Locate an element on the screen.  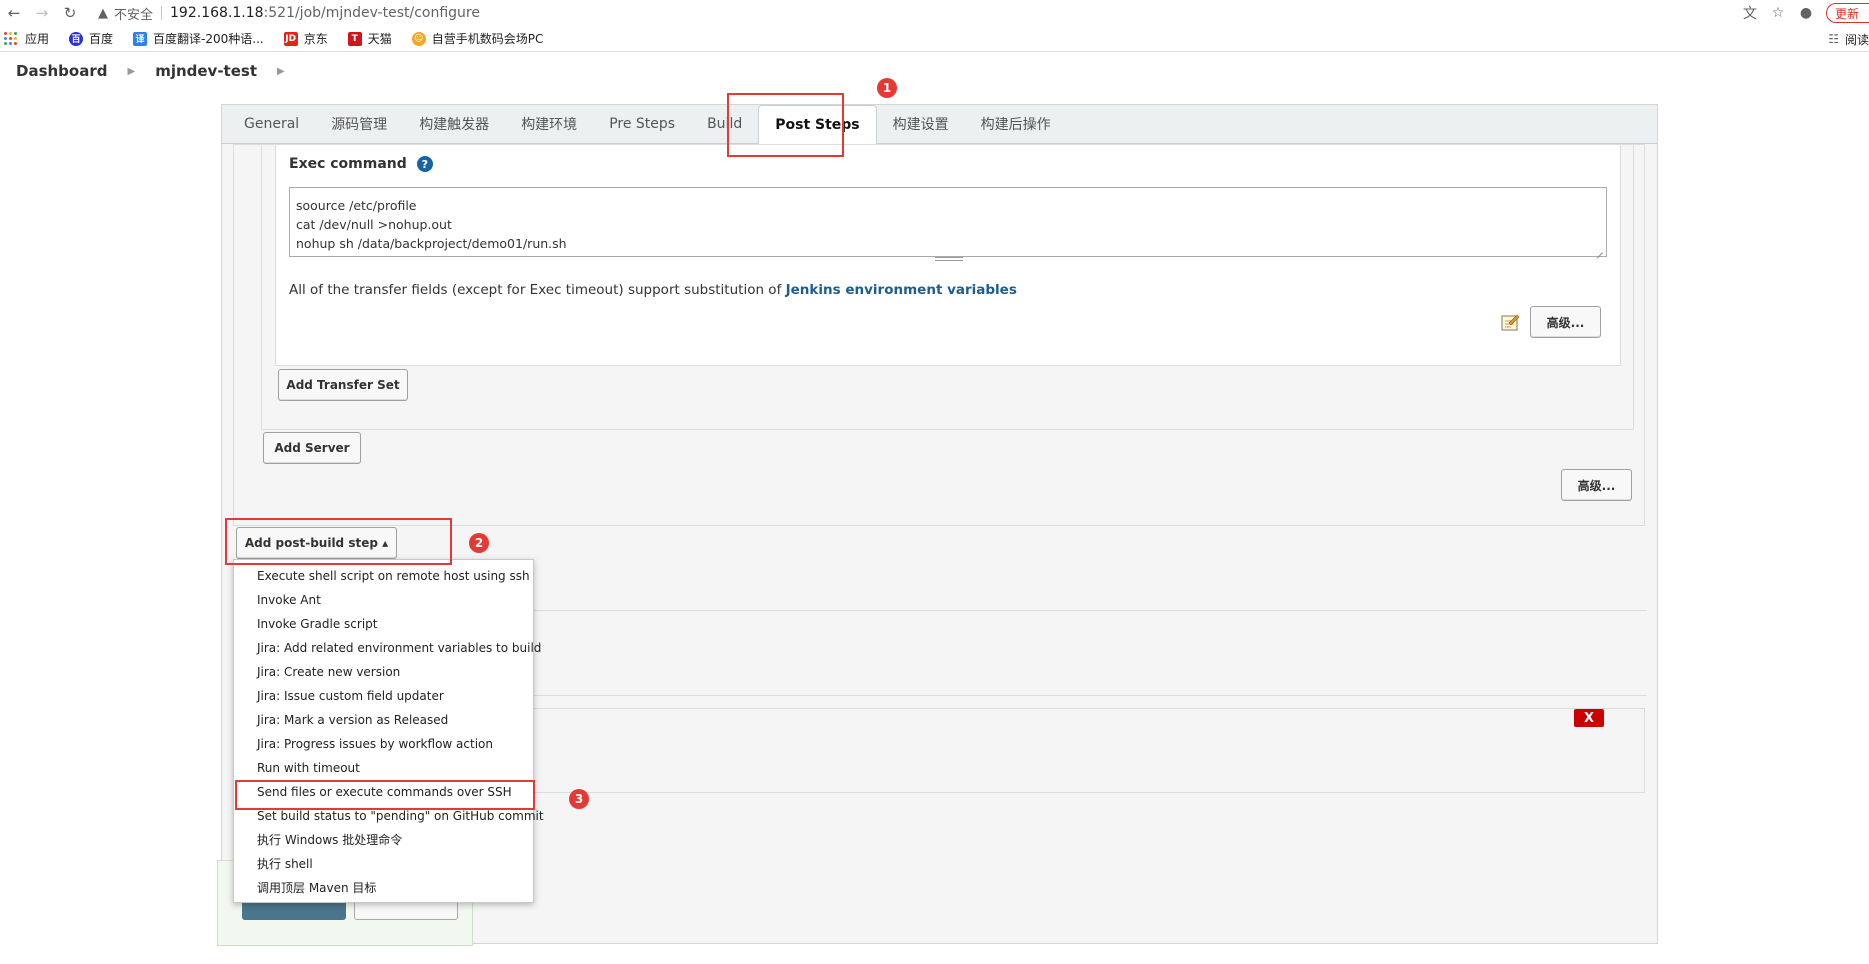
menu-item: 调用顶层 Maven 目标 is located at coordinates (383, 888).